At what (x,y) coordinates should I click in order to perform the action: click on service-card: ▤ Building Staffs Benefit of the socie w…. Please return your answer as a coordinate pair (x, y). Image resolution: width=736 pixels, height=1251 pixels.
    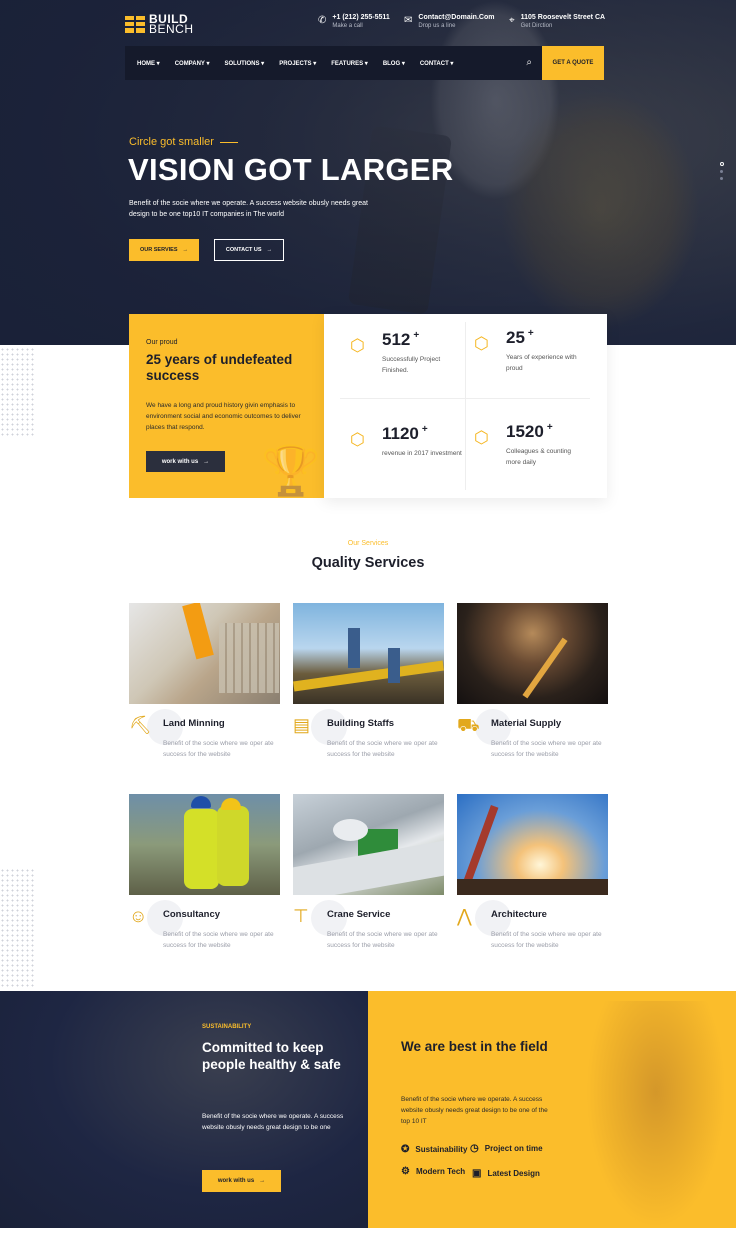
    Looking at the image, I should click on (368, 680).